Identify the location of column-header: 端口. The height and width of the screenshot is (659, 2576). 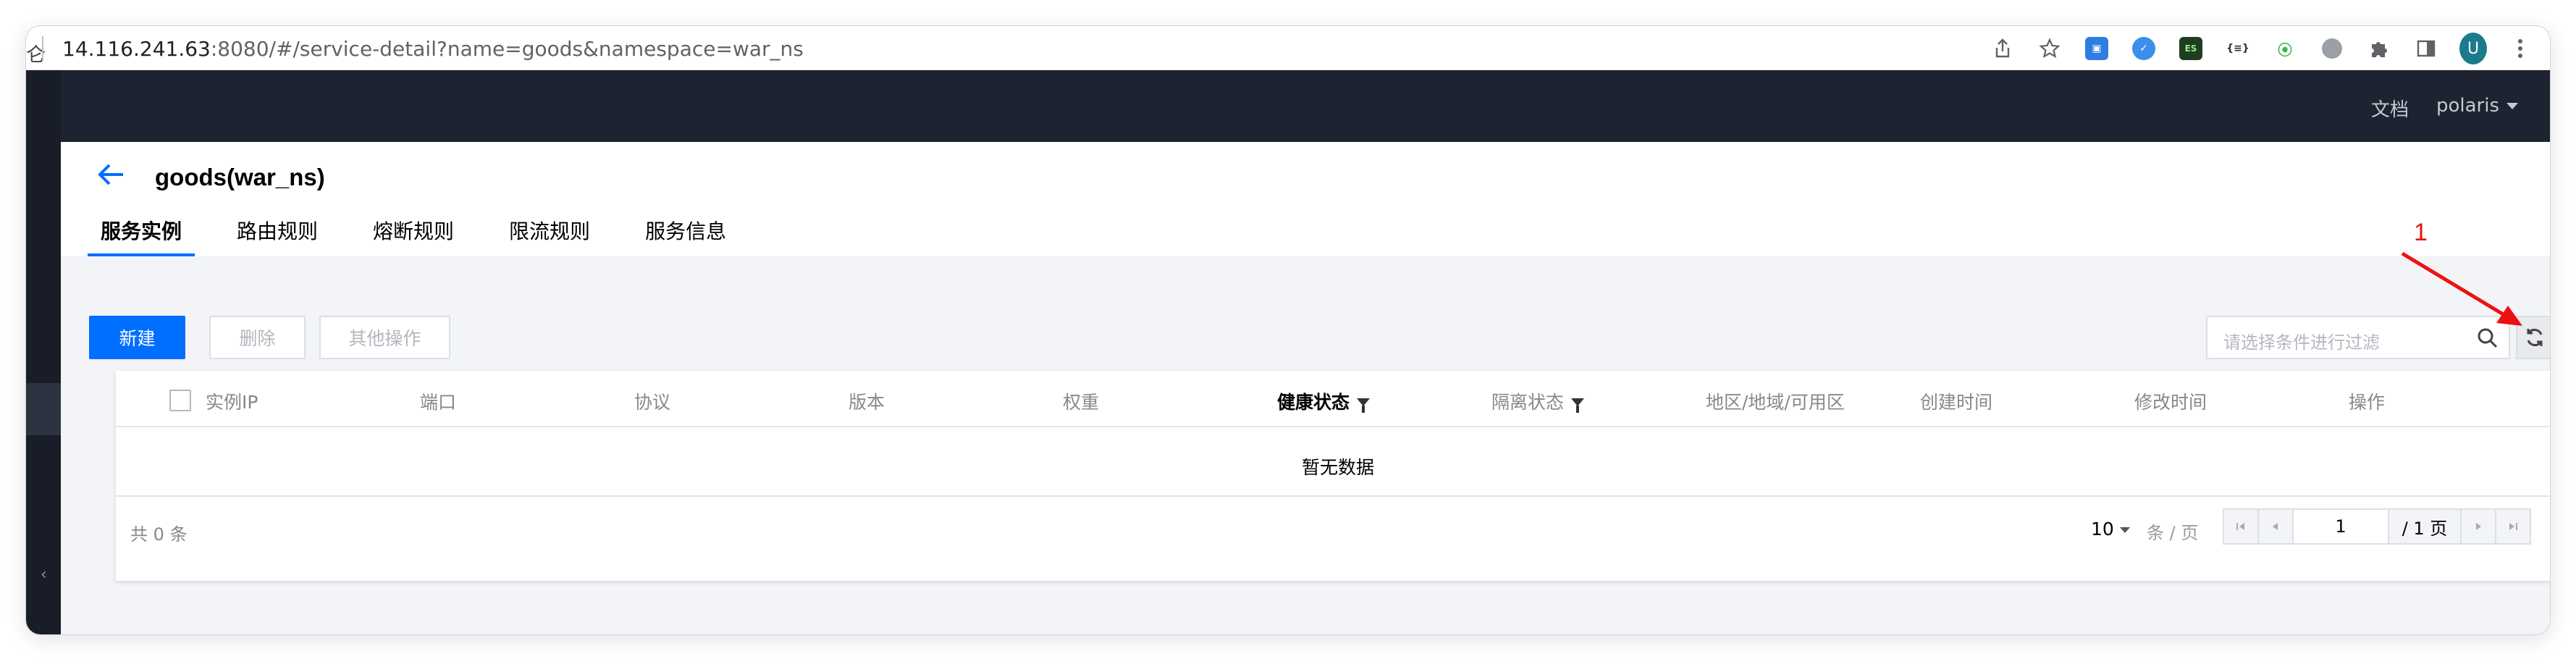
(438, 402).